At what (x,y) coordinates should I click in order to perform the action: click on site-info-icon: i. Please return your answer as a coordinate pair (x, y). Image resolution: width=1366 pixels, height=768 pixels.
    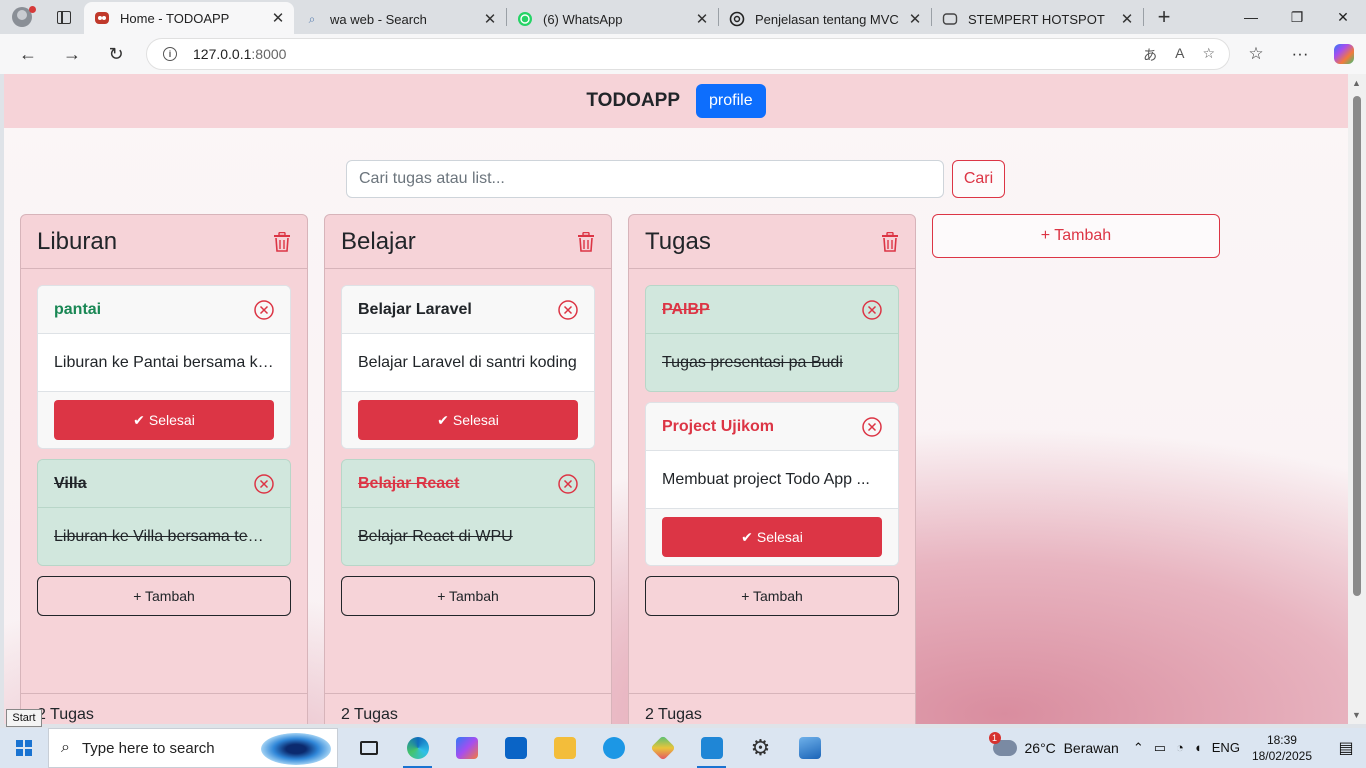
    Looking at the image, I should click on (170, 54).